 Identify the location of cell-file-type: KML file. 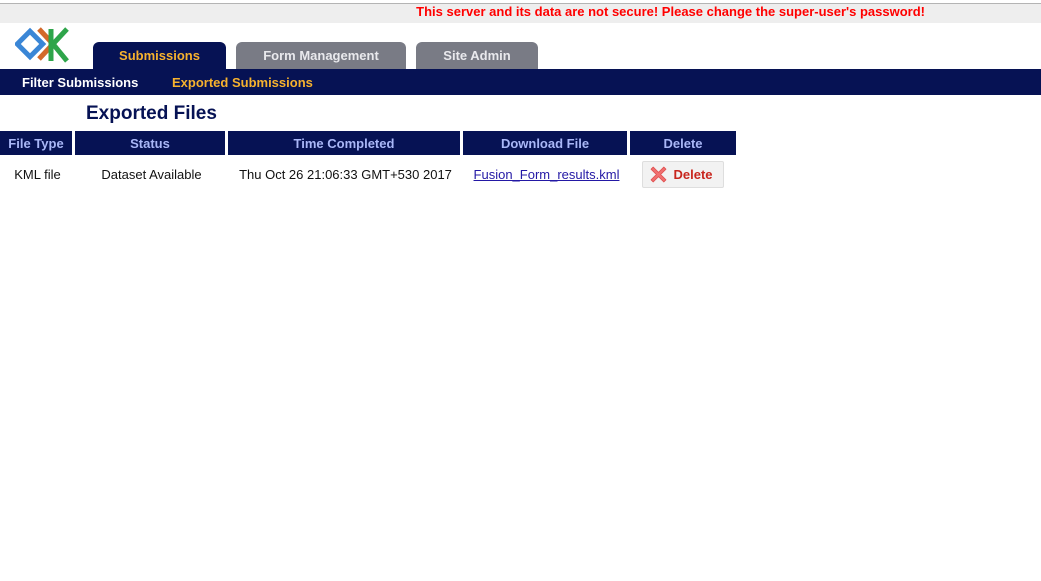
(37, 174).